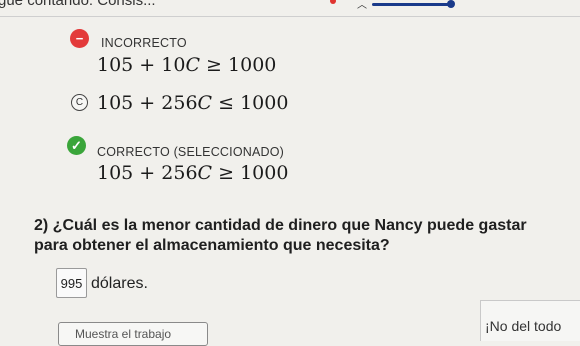 The image size is (580, 346). What do you see at coordinates (123, 334) in the screenshot?
I see `show-work-label: Muestra el trabajo` at bounding box center [123, 334].